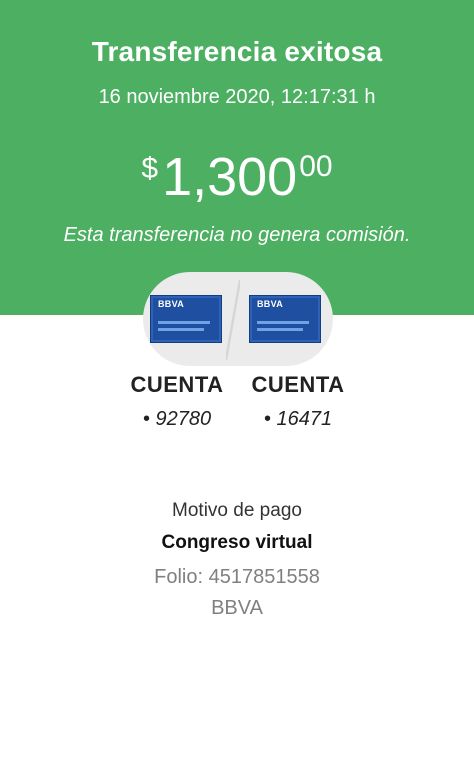 The image size is (474, 775). Describe the element at coordinates (150, 168) in the screenshot. I see `amount-currency: $` at that location.